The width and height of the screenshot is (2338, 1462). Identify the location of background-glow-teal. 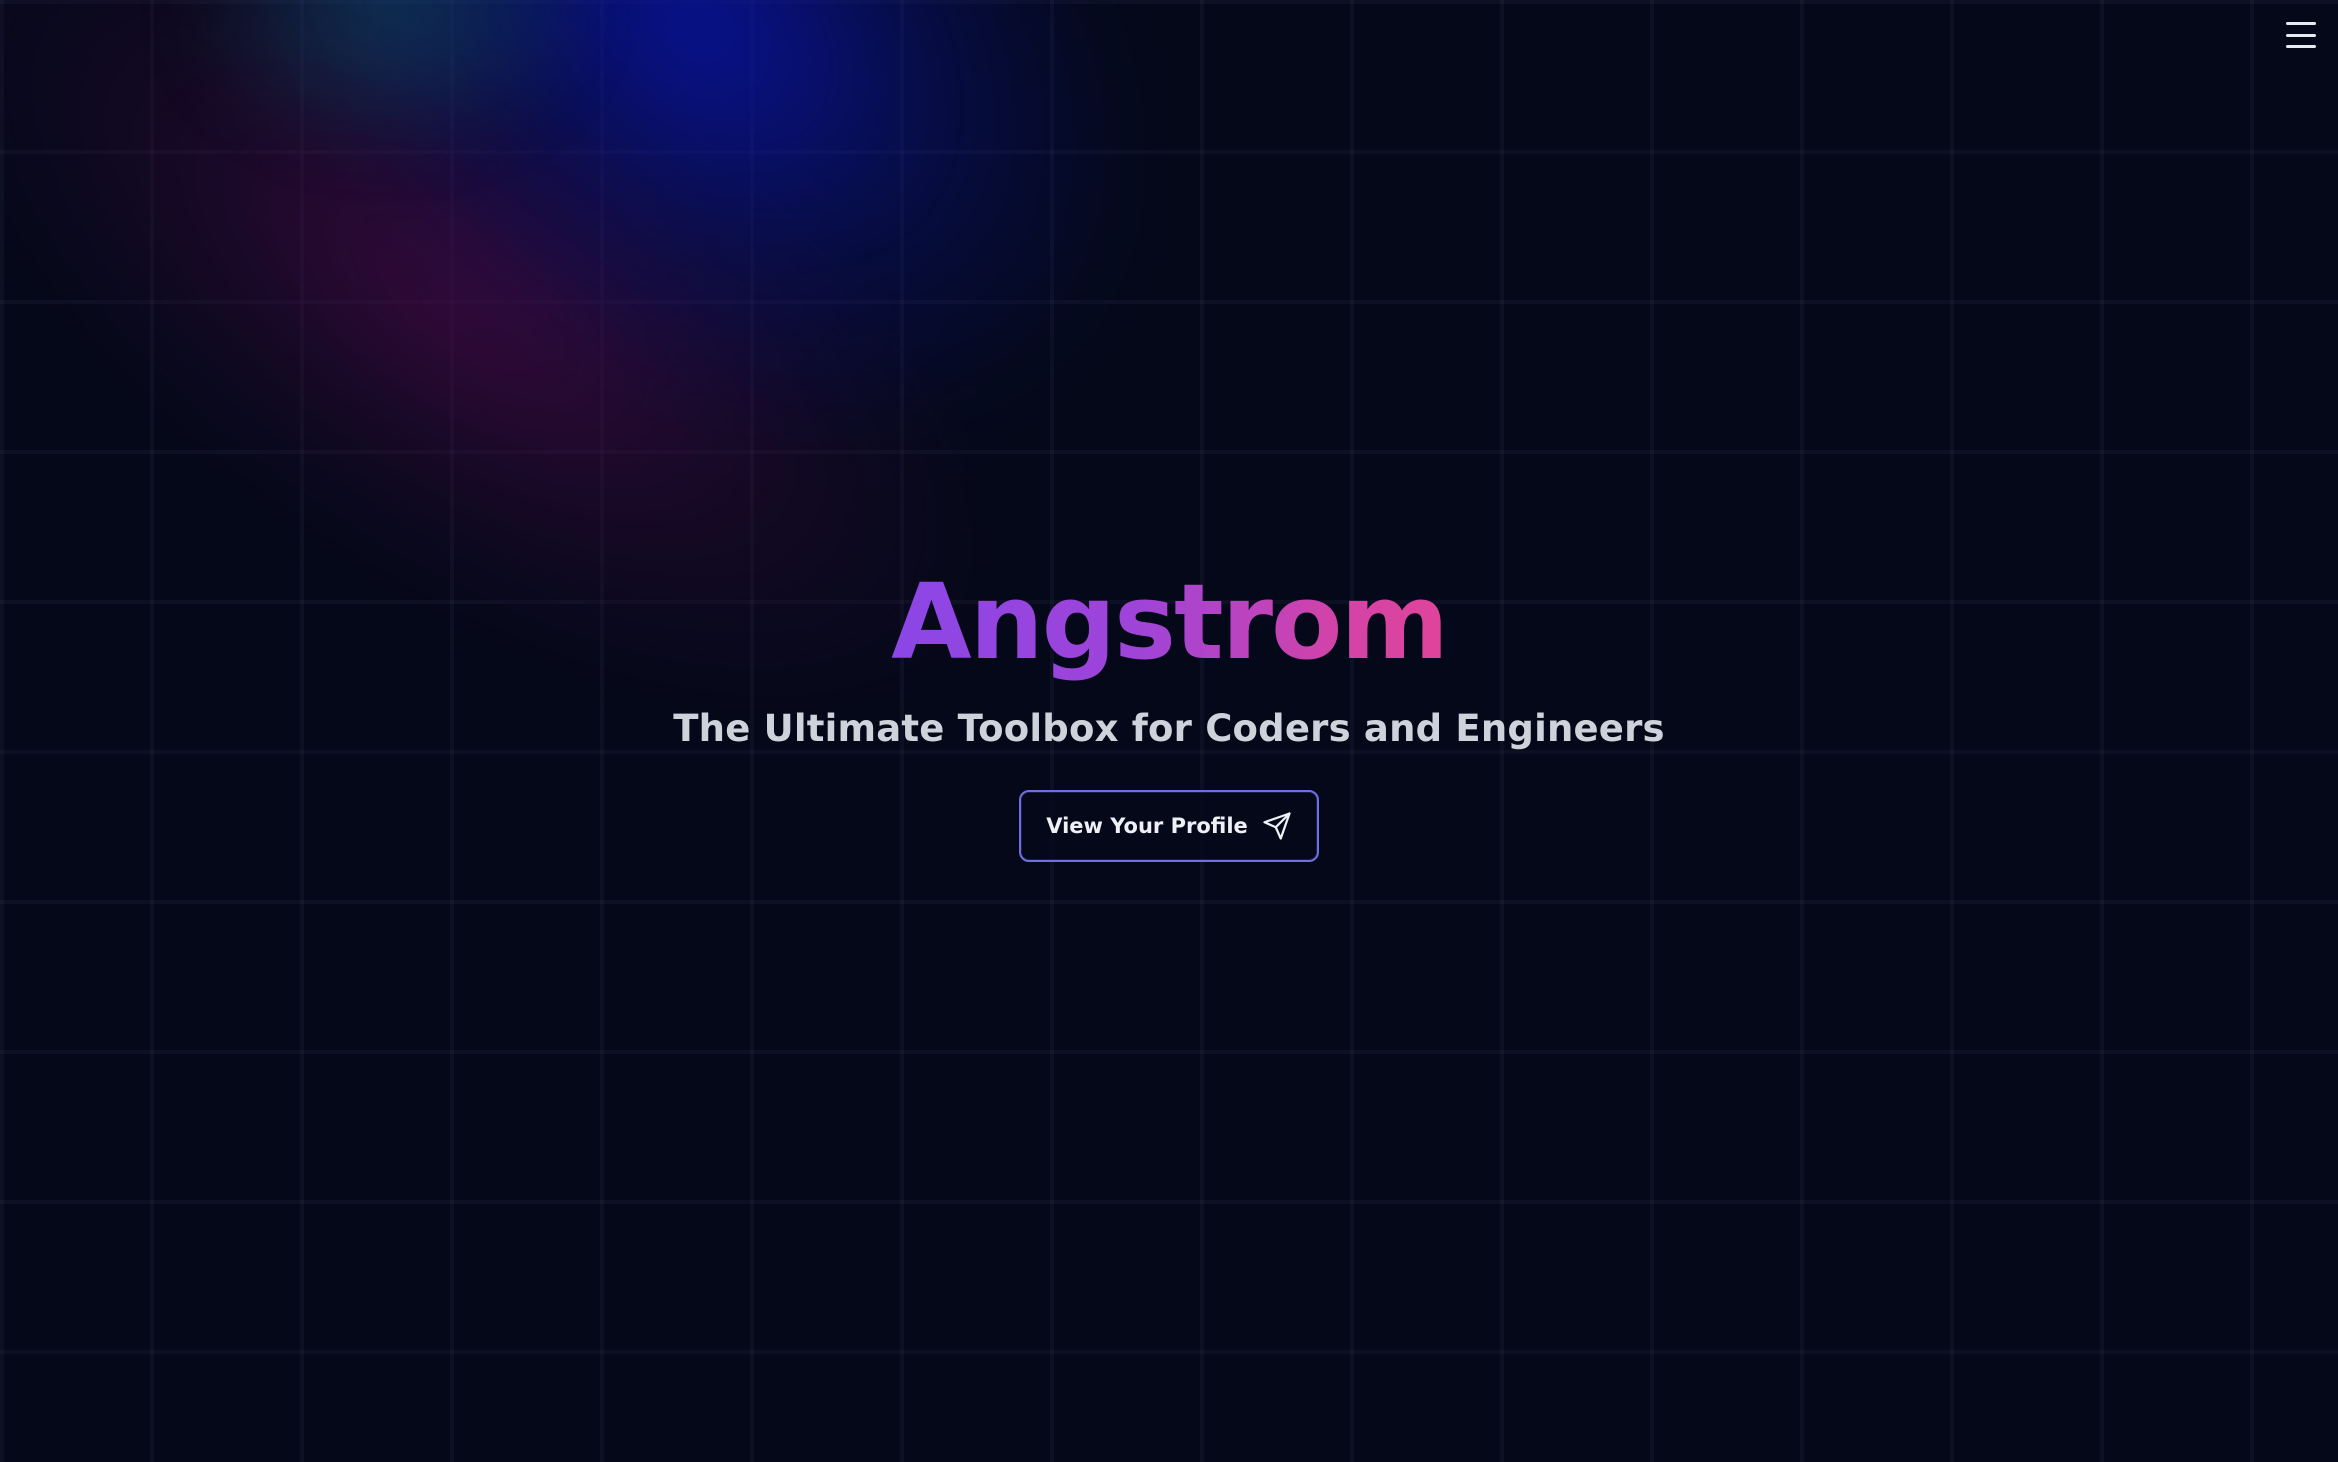
(390, 80).